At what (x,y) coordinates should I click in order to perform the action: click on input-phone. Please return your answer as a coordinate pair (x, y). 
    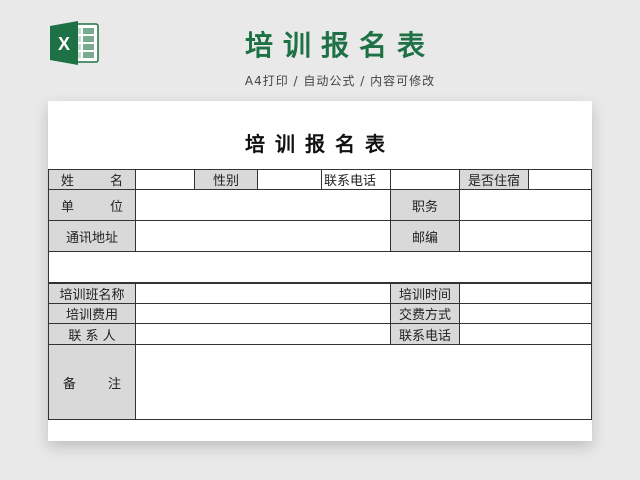
    Looking at the image, I should click on (425, 179).